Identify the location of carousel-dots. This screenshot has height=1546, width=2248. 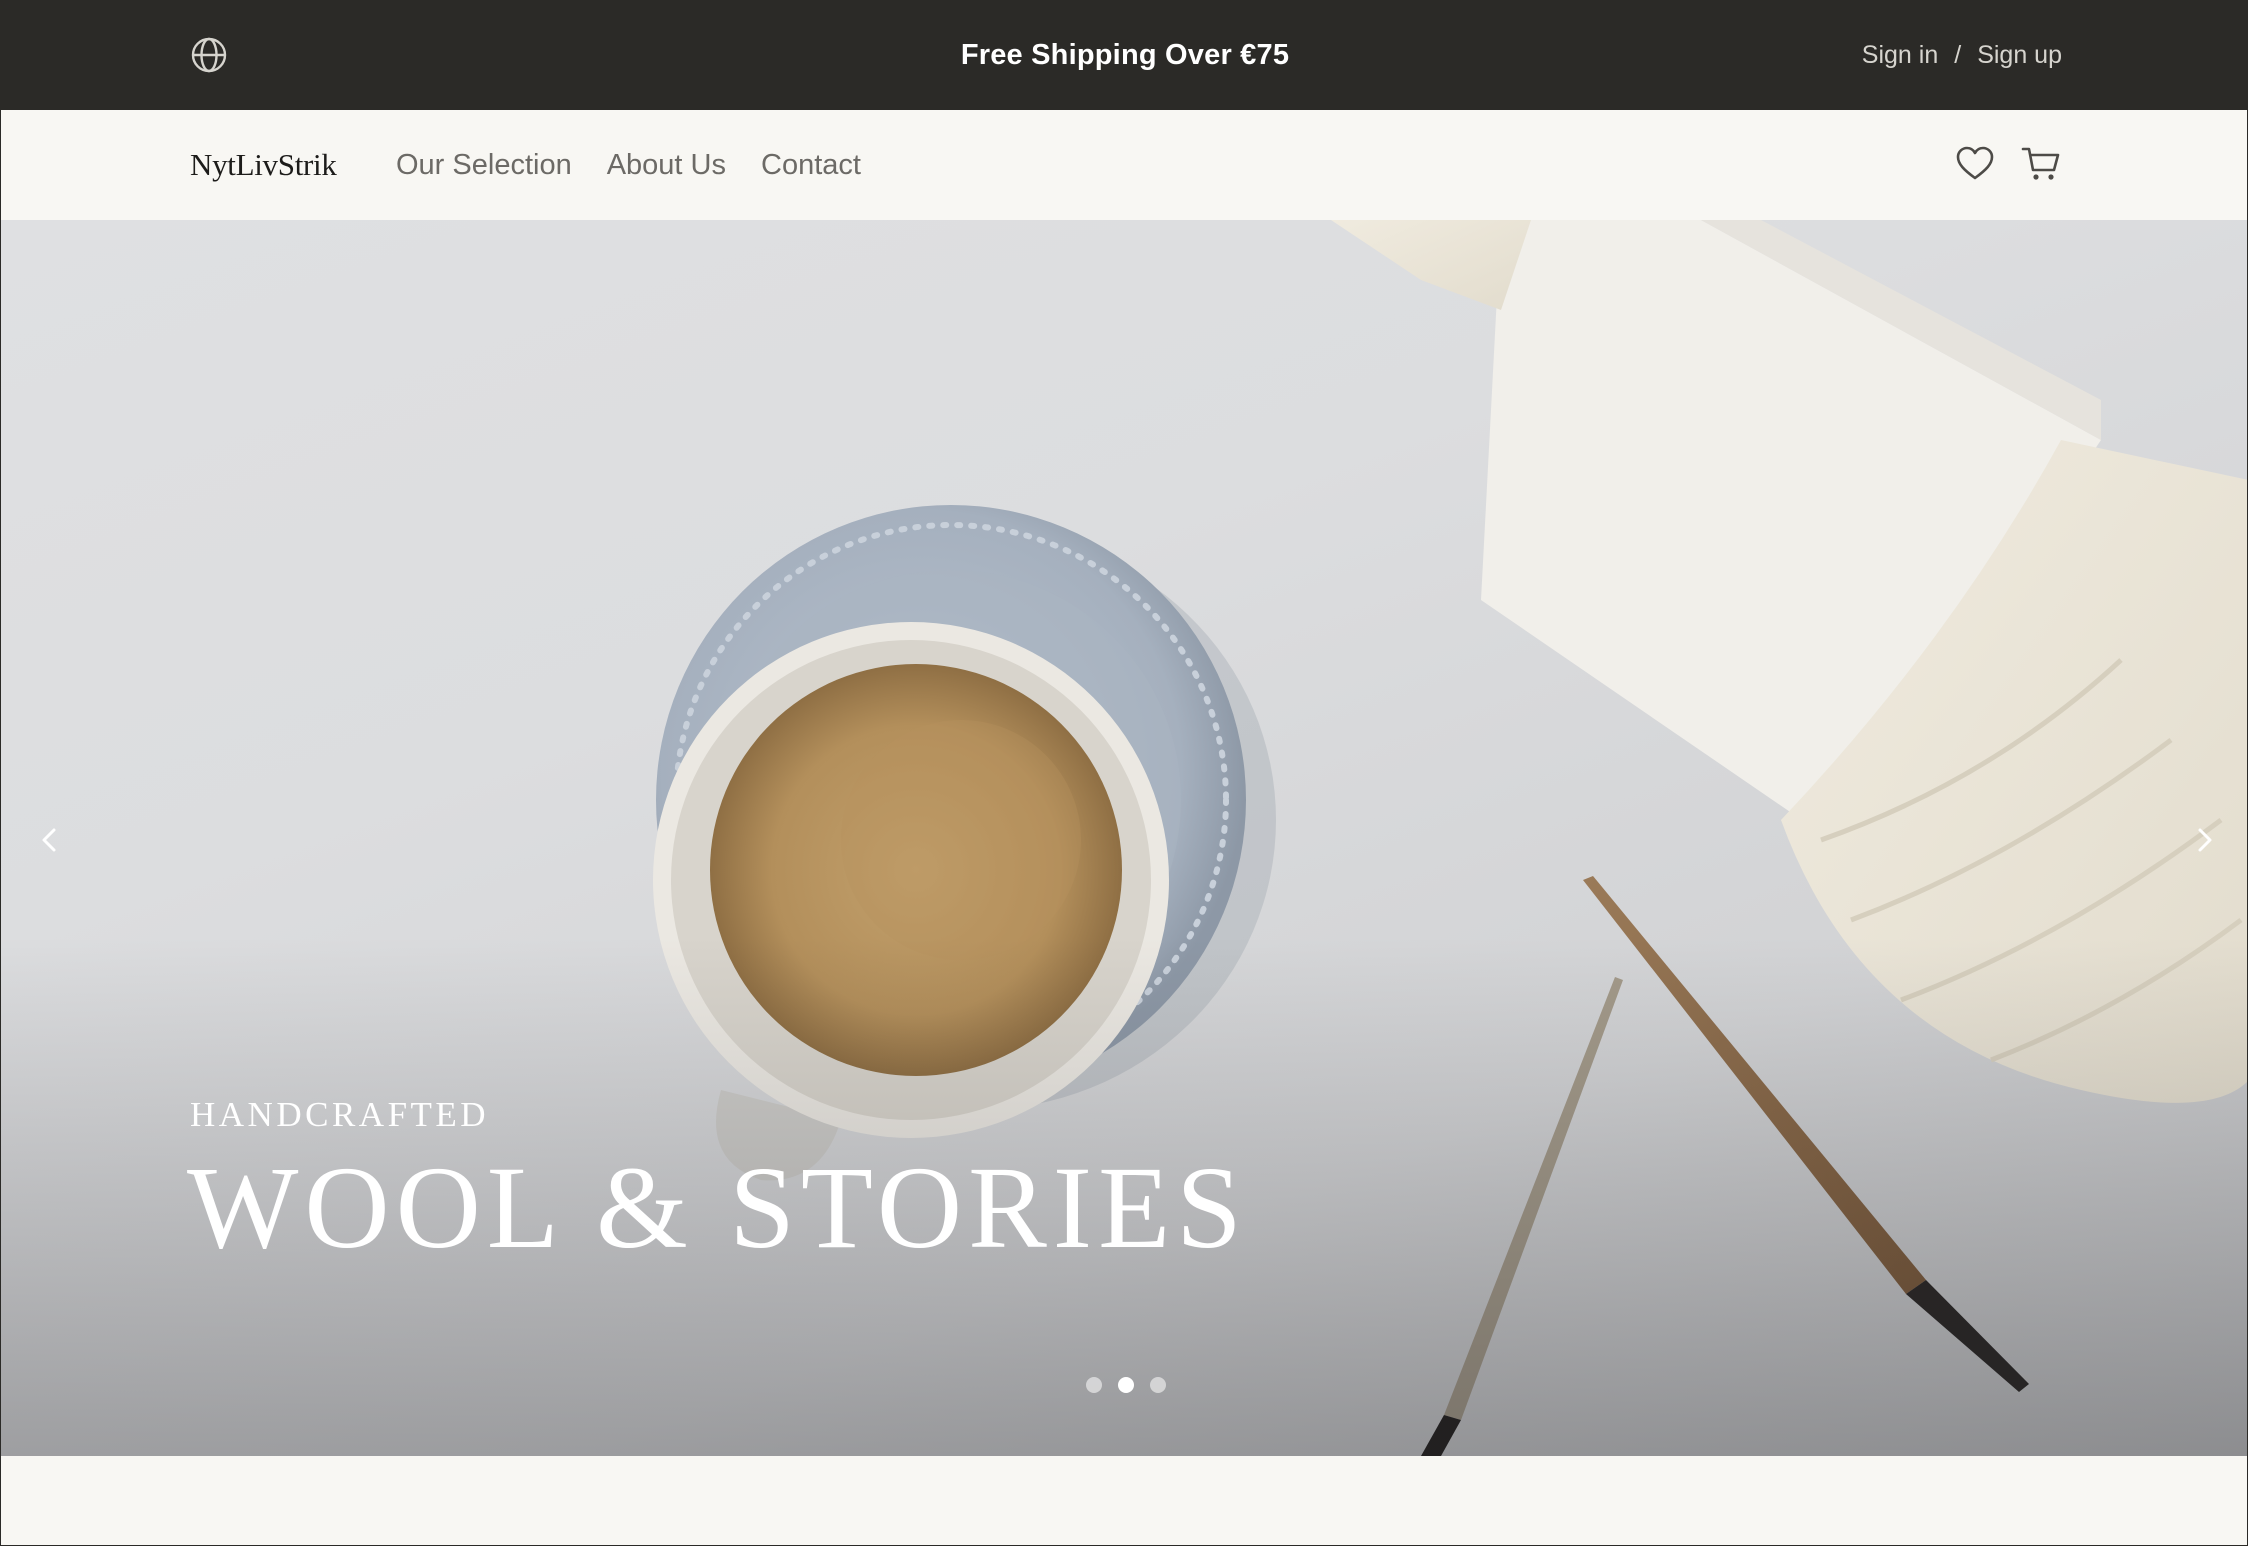
(1126, 1385).